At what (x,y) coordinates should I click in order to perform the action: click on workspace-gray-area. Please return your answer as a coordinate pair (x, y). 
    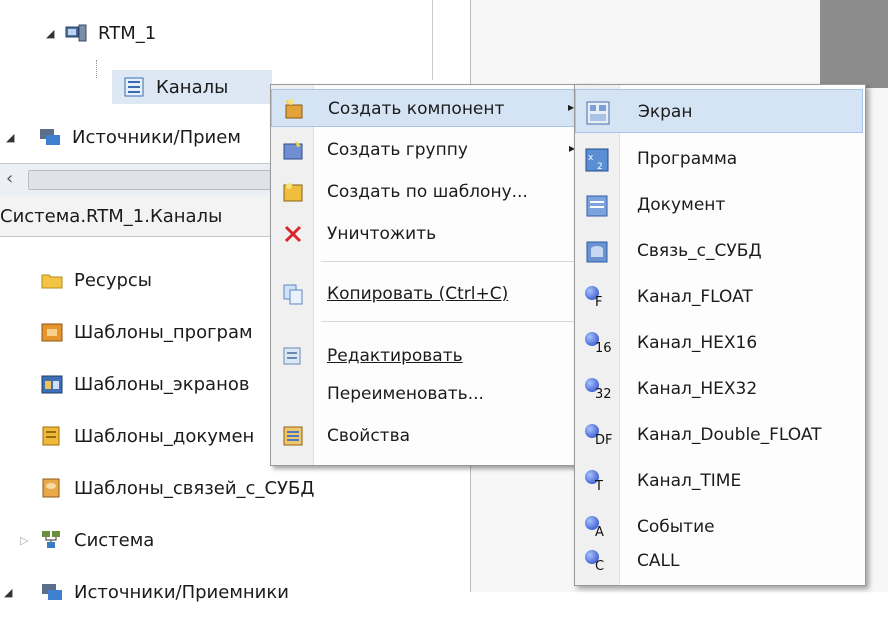
    Looking at the image, I should click on (854, 44).